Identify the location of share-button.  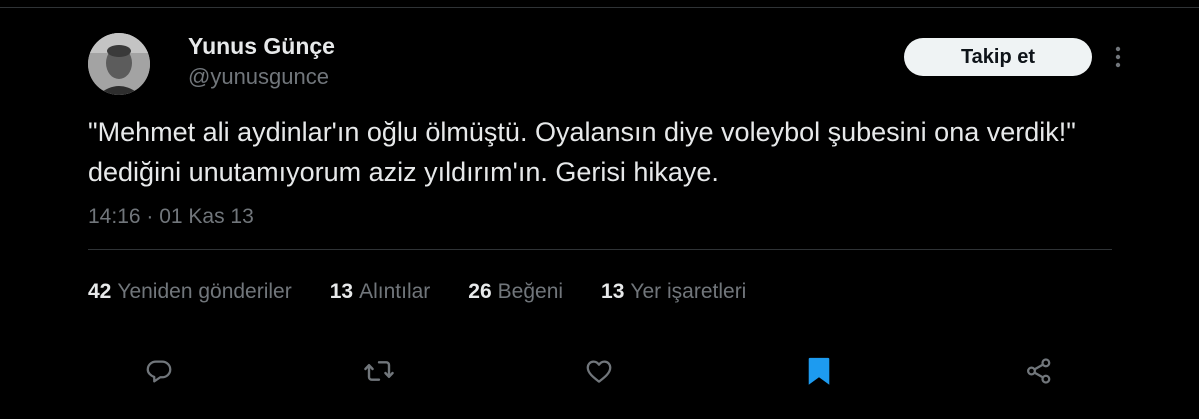
(1039, 371).